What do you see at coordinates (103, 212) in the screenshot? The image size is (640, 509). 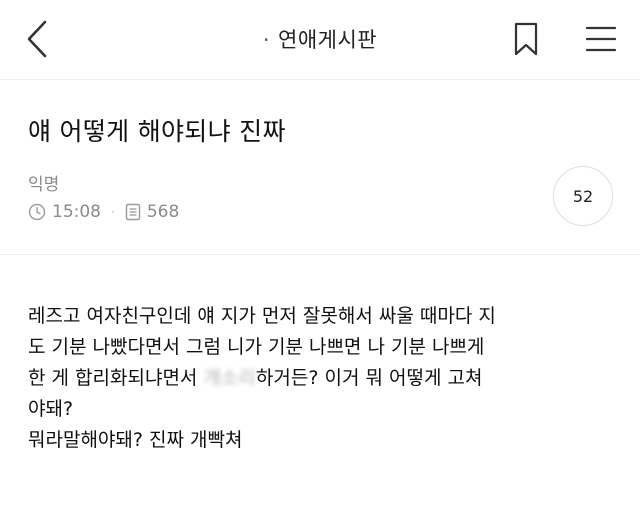 I see `post-meta: 15:08 · 568` at bounding box center [103, 212].